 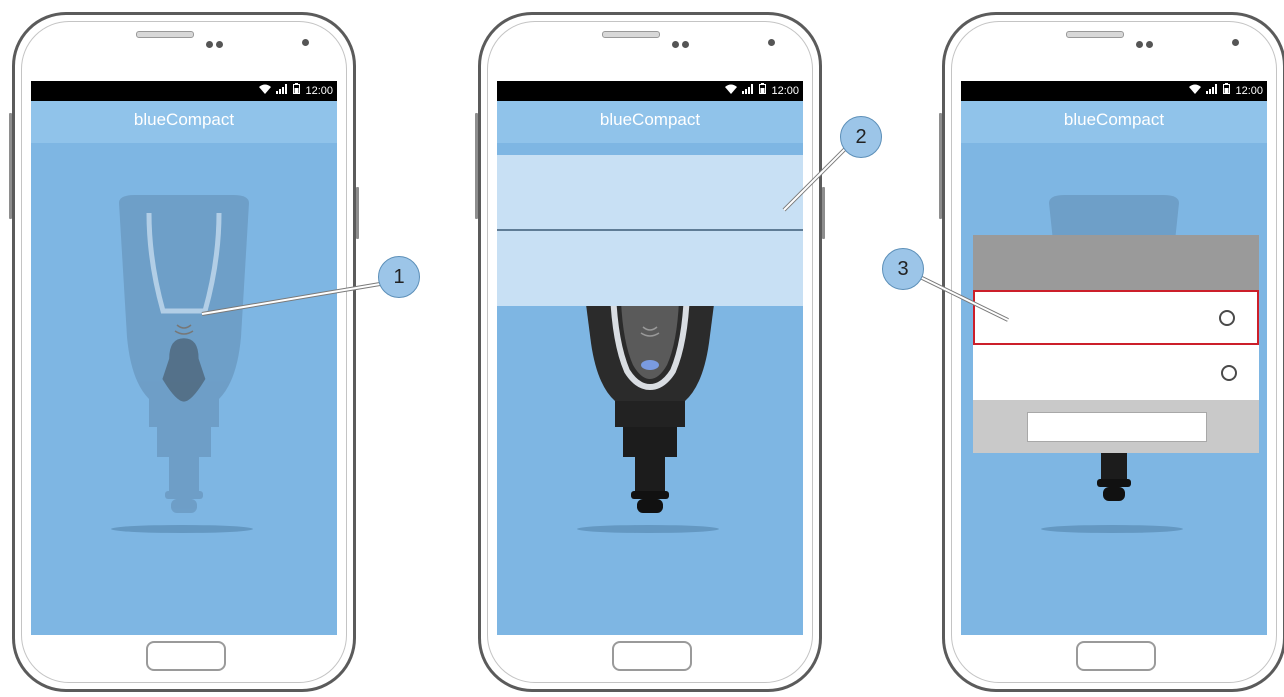 I want to click on callout-3: 3, so click(x=903, y=269).